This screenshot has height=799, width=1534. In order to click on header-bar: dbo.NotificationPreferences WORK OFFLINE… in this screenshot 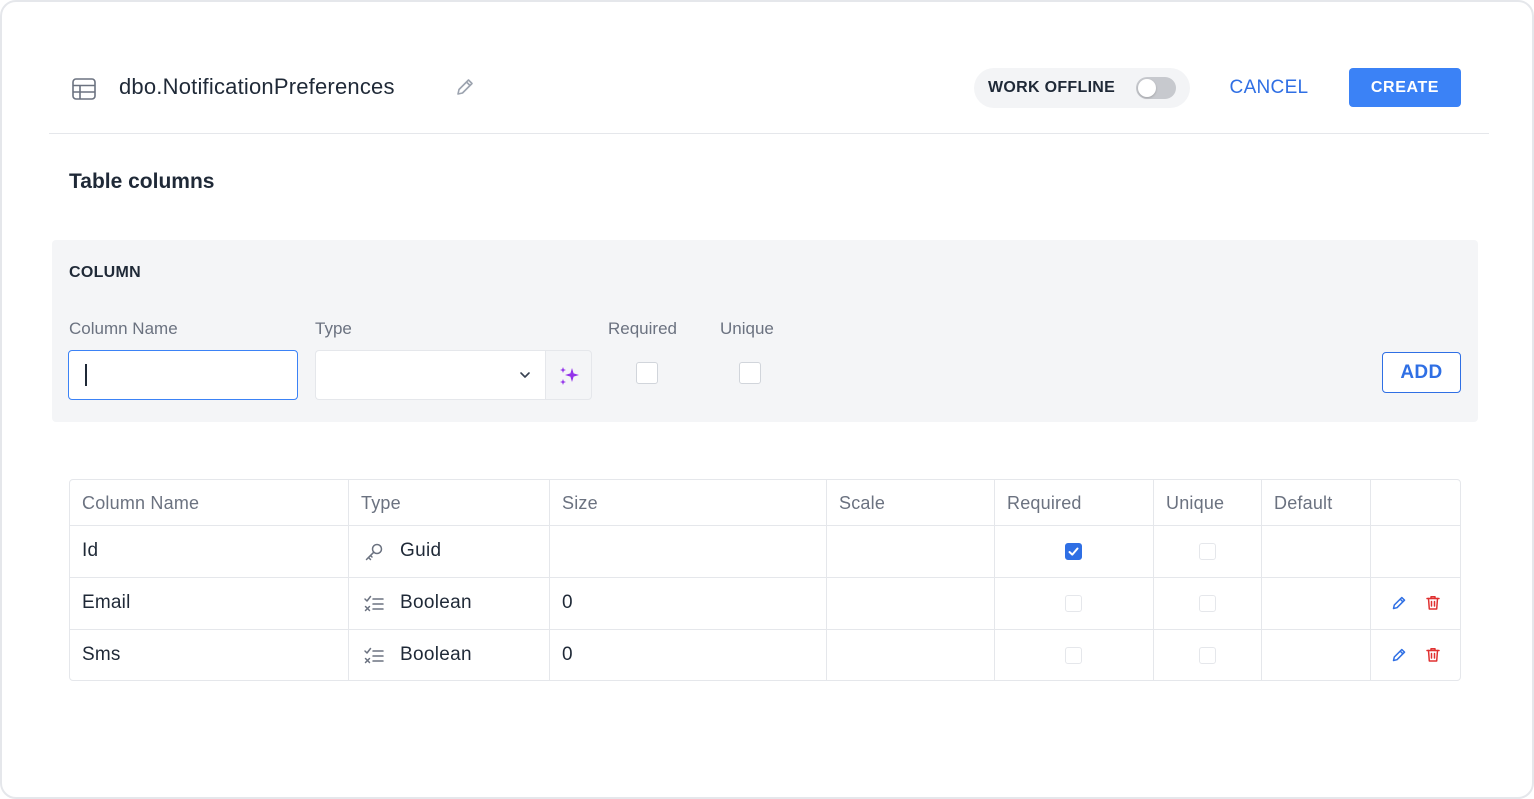, I will do `click(769, 98)`.